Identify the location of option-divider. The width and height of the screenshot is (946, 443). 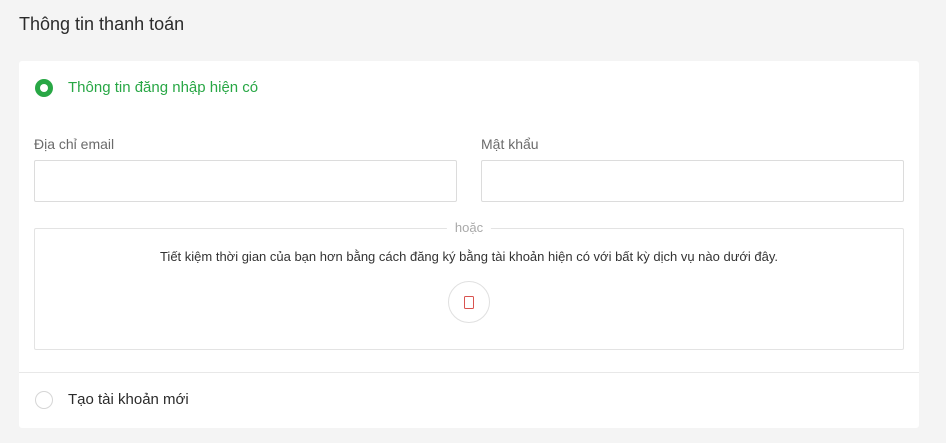
(469, 372).